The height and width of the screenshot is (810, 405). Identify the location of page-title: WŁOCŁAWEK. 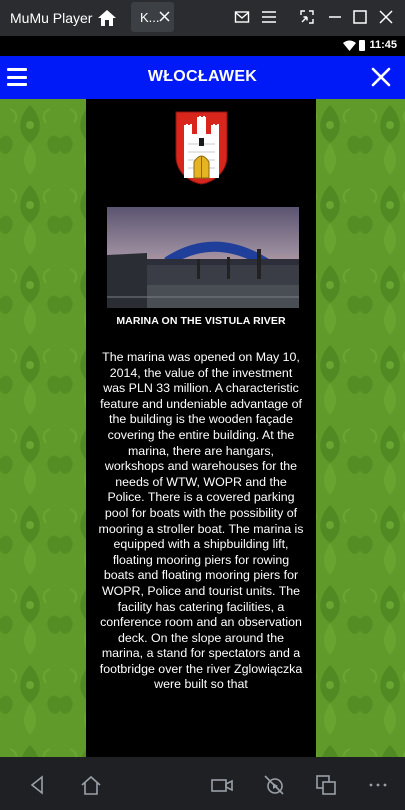
(202, 76).